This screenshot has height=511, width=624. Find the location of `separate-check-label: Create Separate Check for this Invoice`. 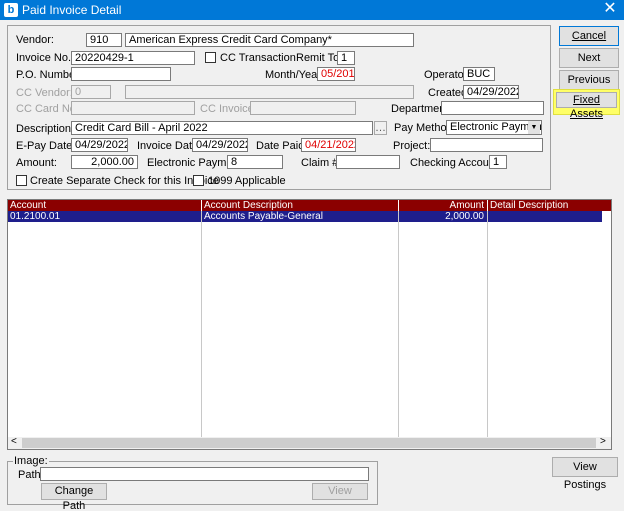

separate-check-label: Create Separate Check for this Invoice is located at coordinates (124, 181).